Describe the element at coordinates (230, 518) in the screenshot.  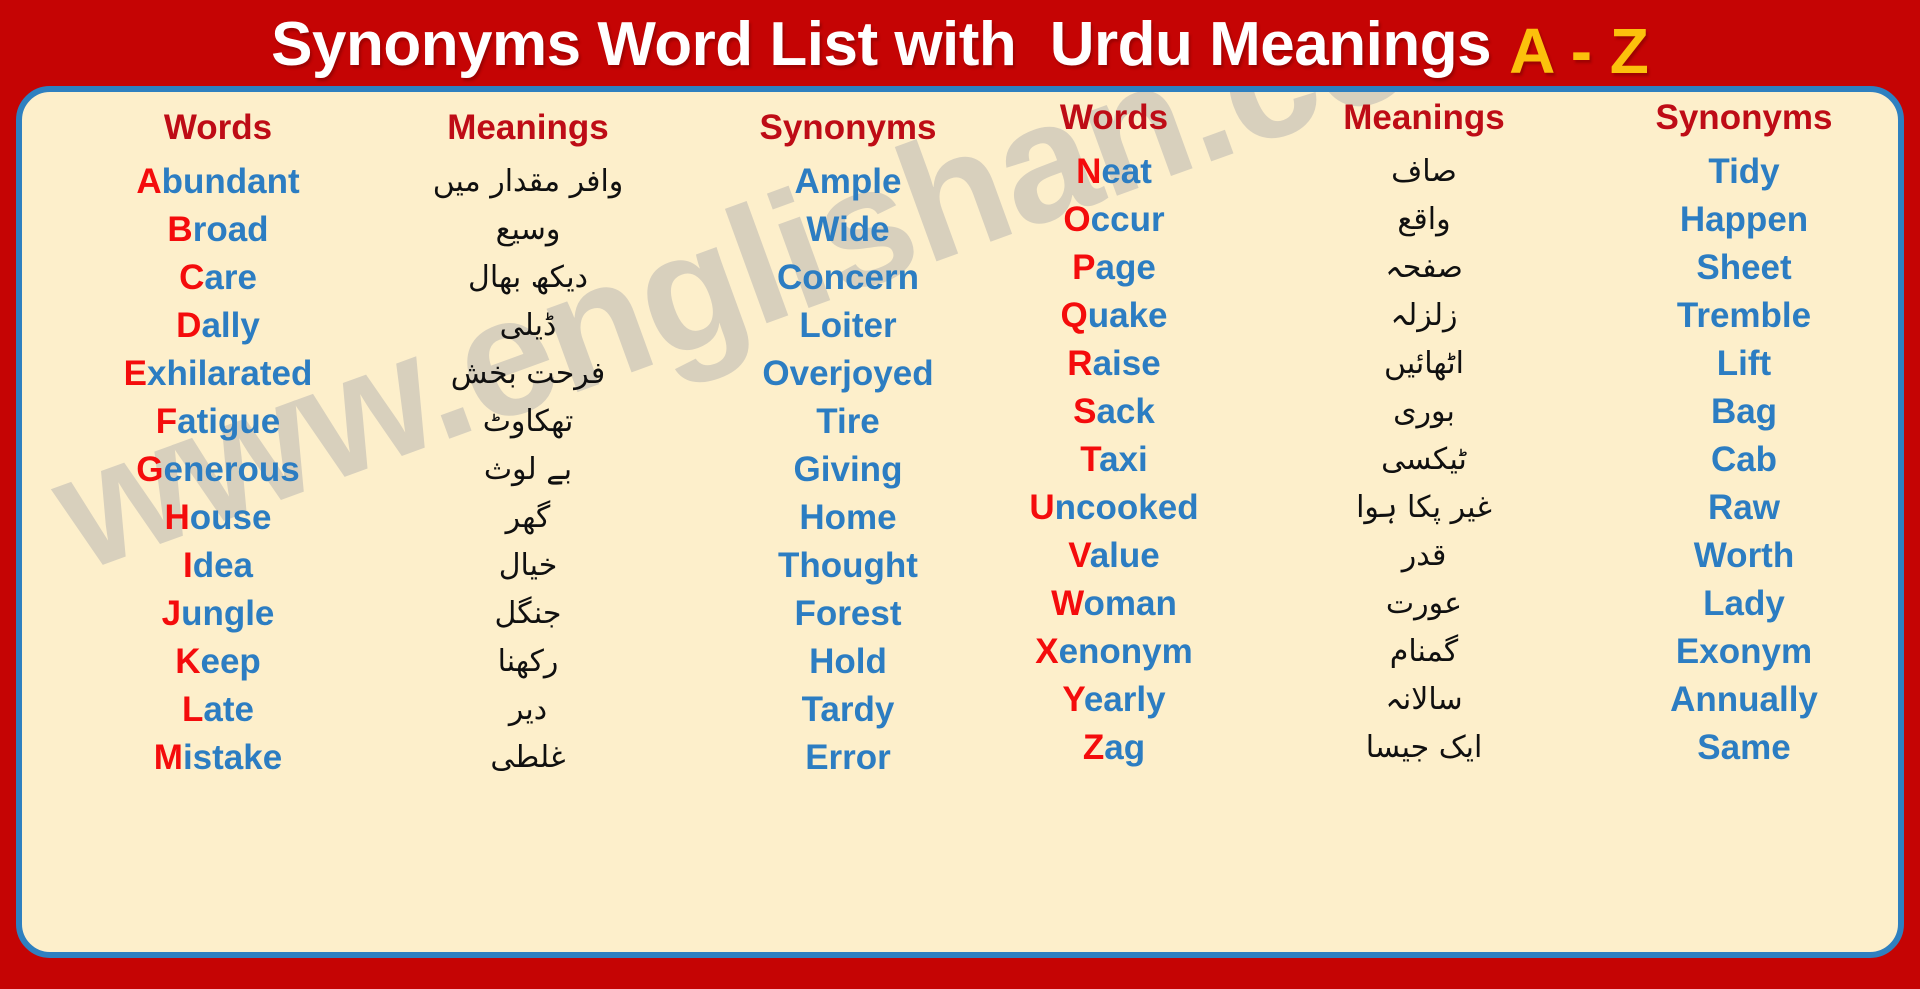
I see `word-remainder: ouse` at that location.